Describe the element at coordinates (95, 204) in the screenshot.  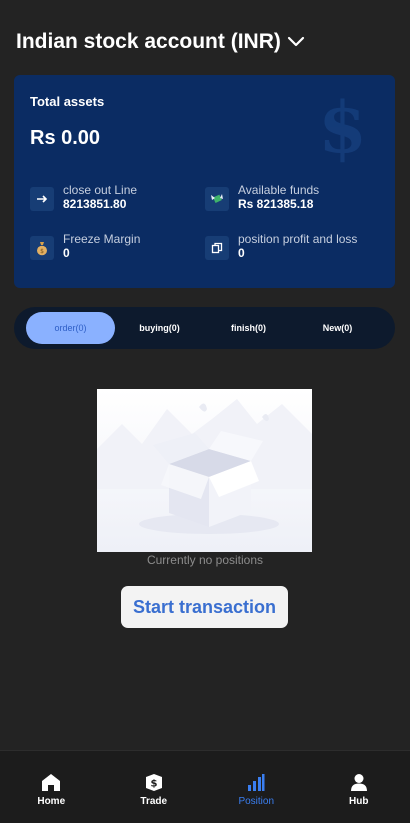
I see `stat-value: 8213851.80` at that location.